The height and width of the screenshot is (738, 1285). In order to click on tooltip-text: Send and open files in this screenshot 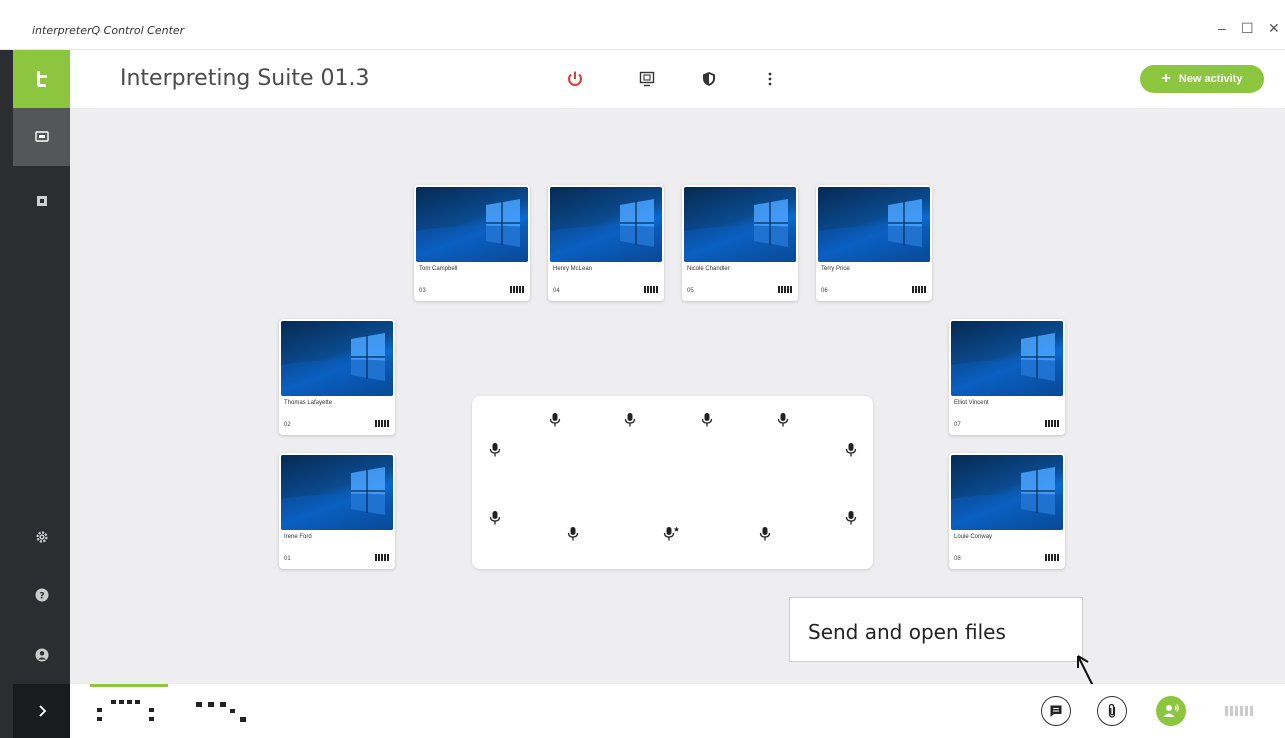, I will do `click(907, 632)`.